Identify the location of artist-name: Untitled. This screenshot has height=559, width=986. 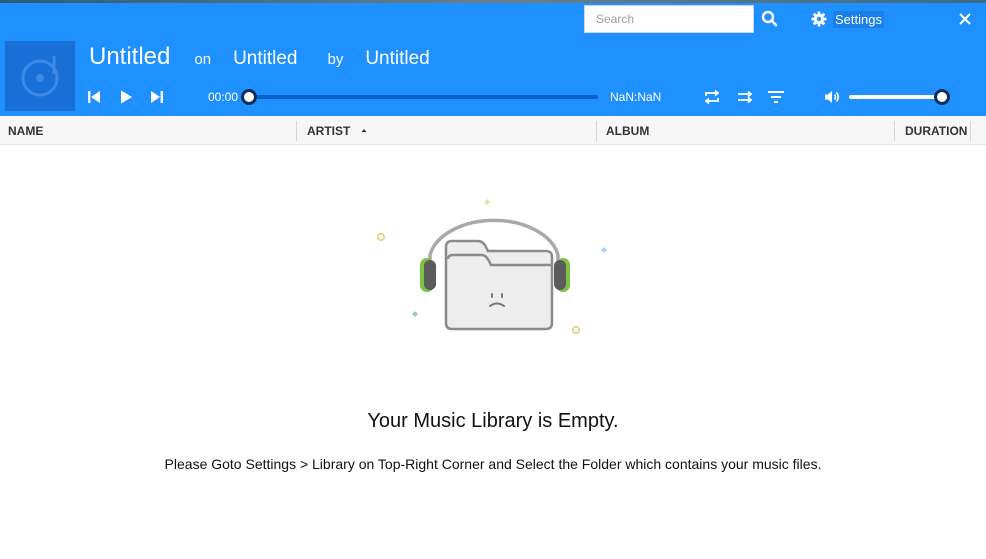
(397, 58).